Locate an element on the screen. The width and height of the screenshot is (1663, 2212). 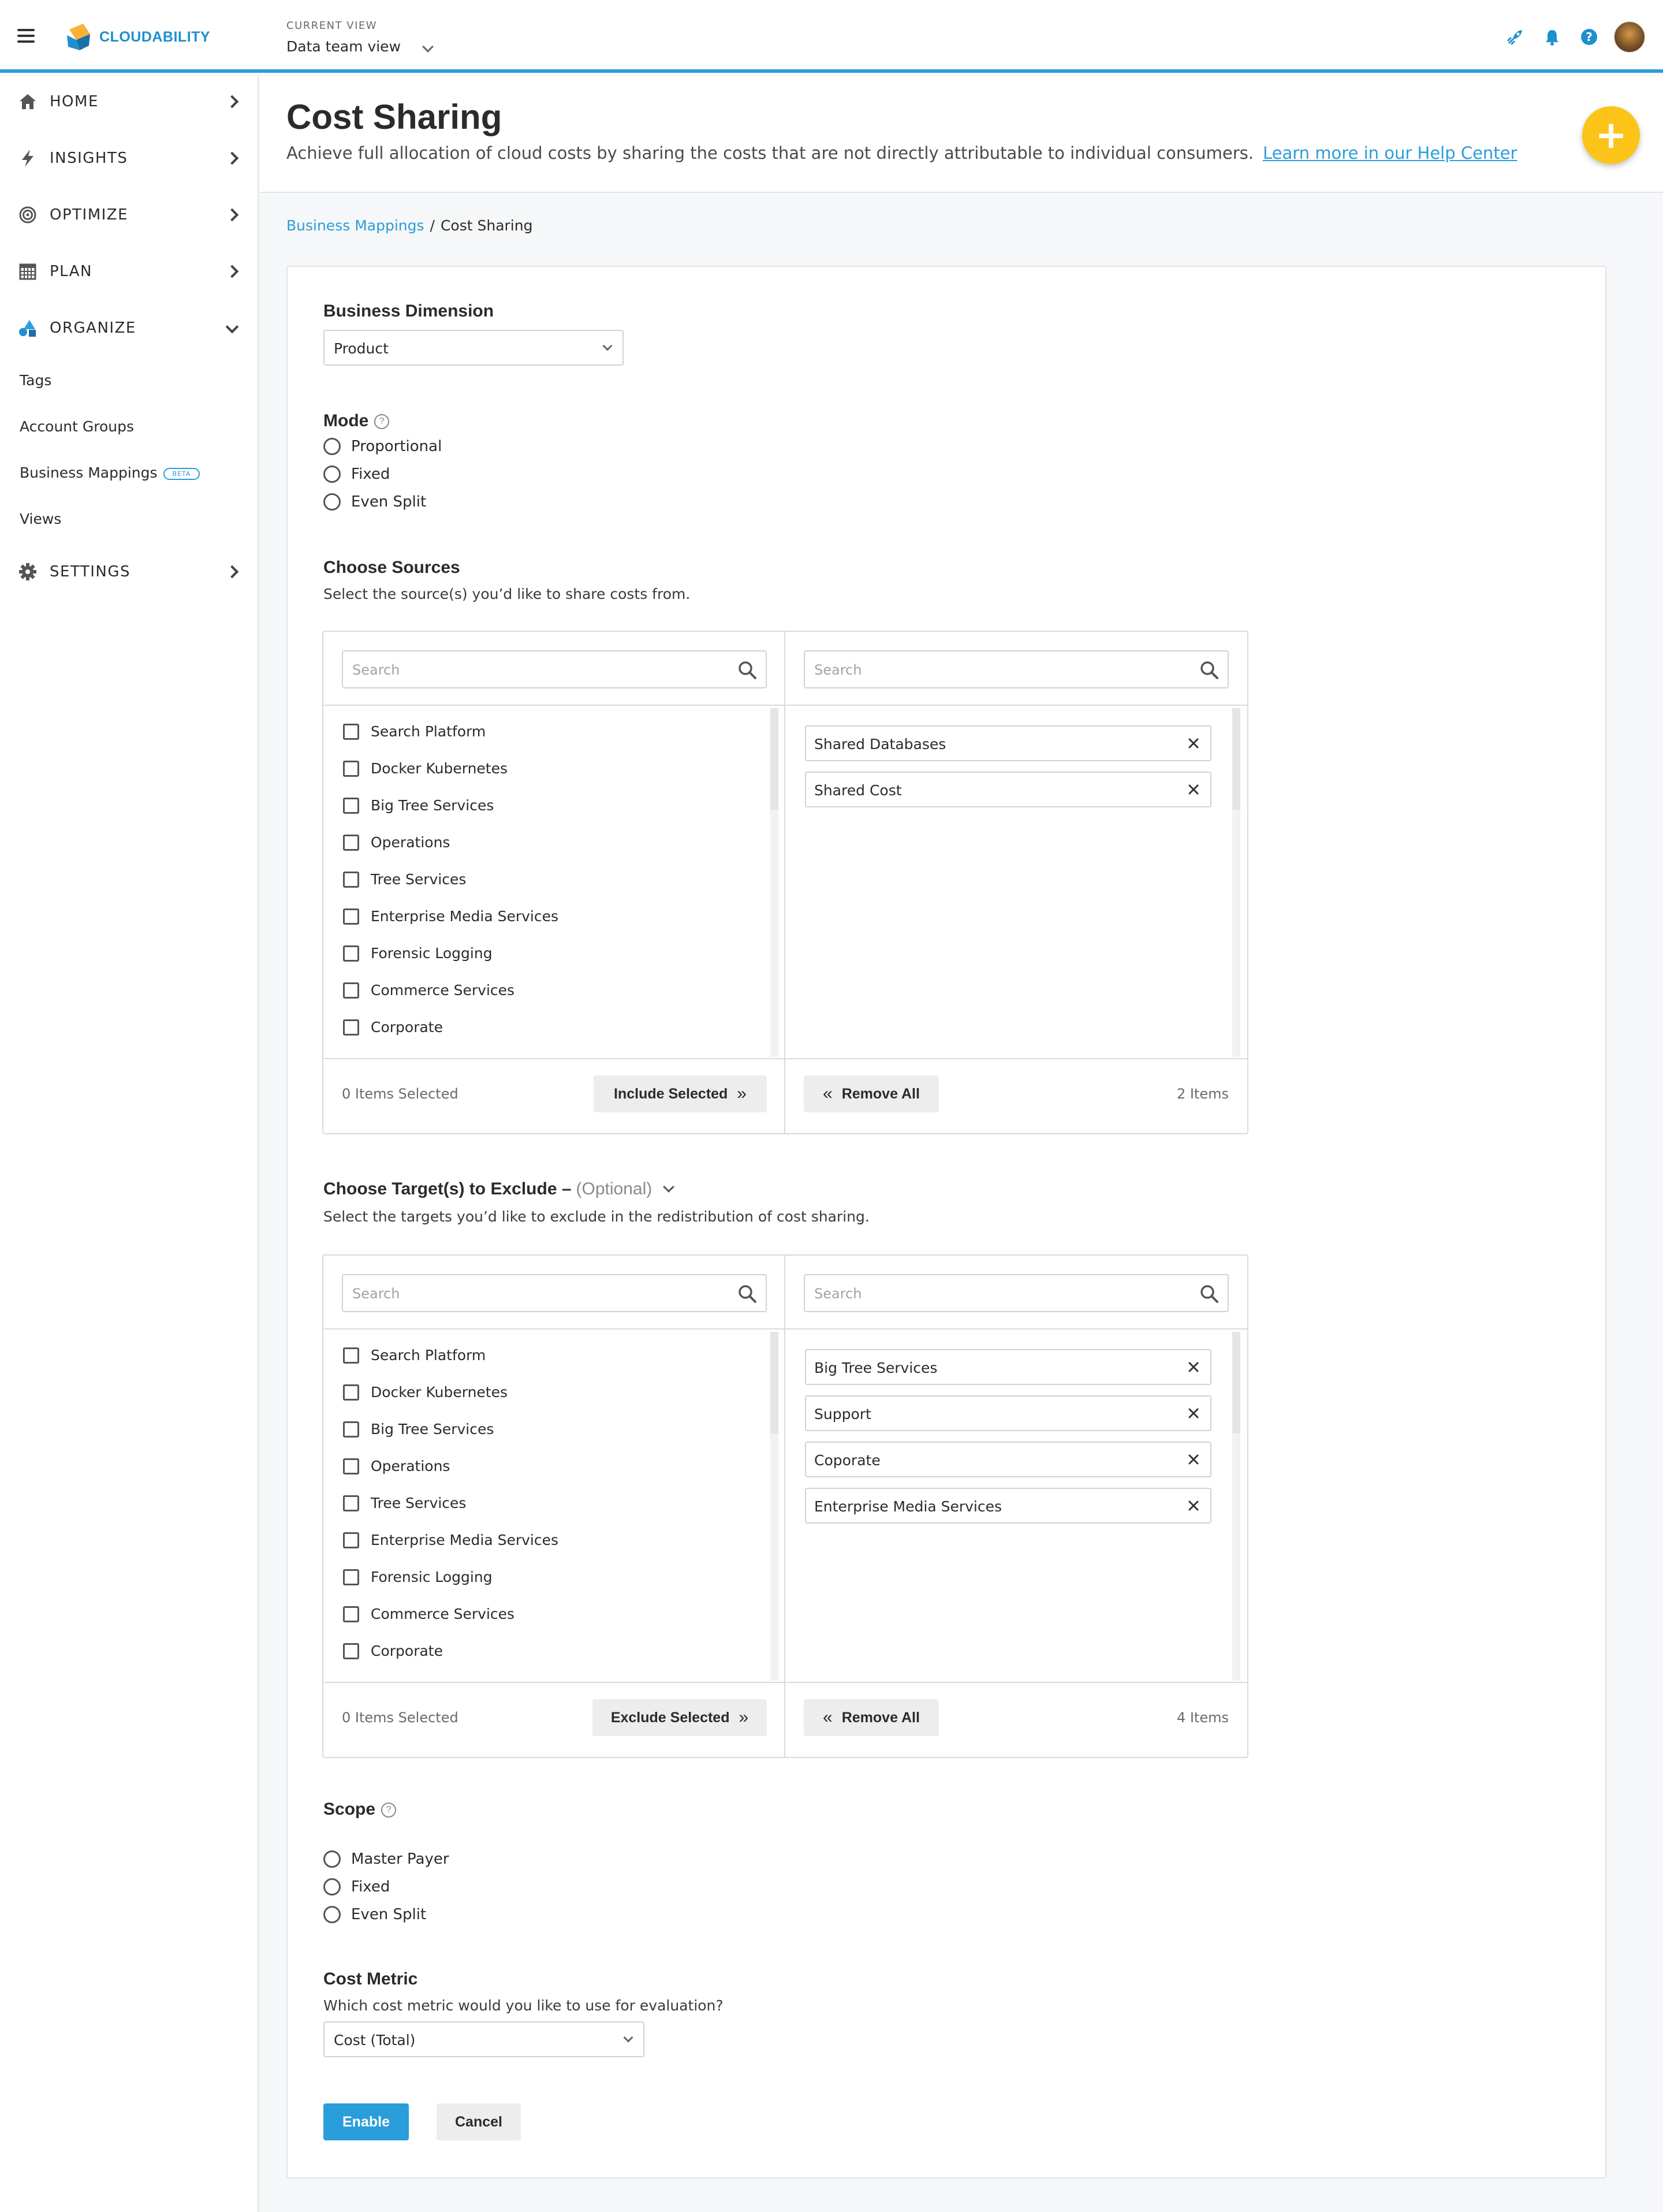
source-checkbox-item: Big Tree Services is located at coordinates (418, 805).